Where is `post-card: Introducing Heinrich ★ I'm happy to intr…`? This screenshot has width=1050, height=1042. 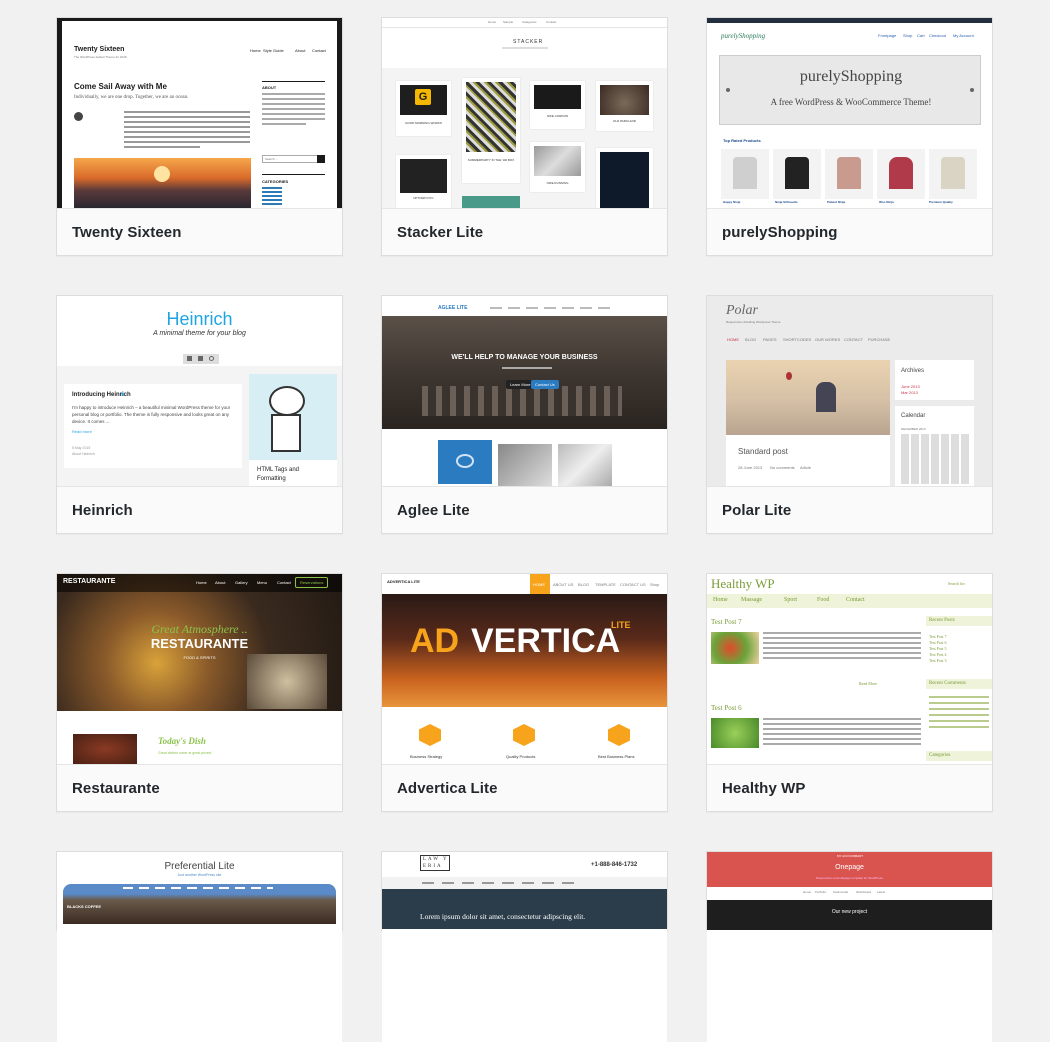 post-card: Introducing Heinrich ★ I'm happy to intr… is located at coordinates (153, 426).